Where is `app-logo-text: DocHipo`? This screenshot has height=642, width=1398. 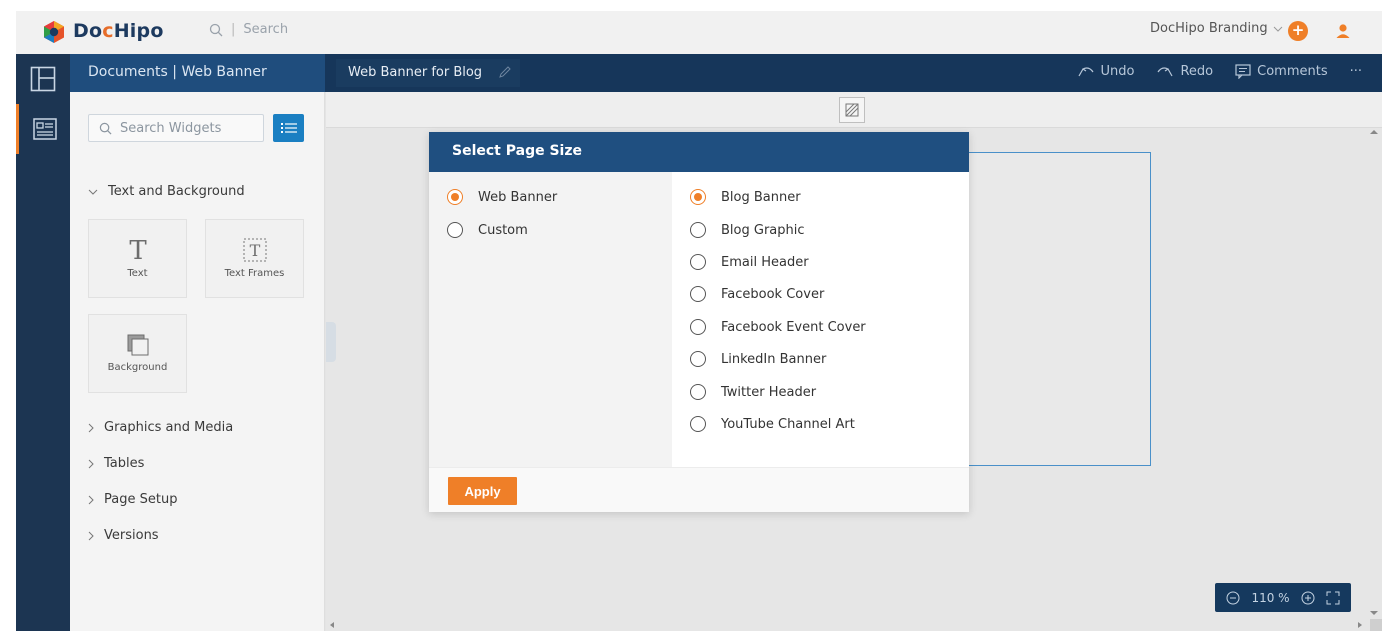 app-logo-text: DocHipo is located at coordinates (118, 31).